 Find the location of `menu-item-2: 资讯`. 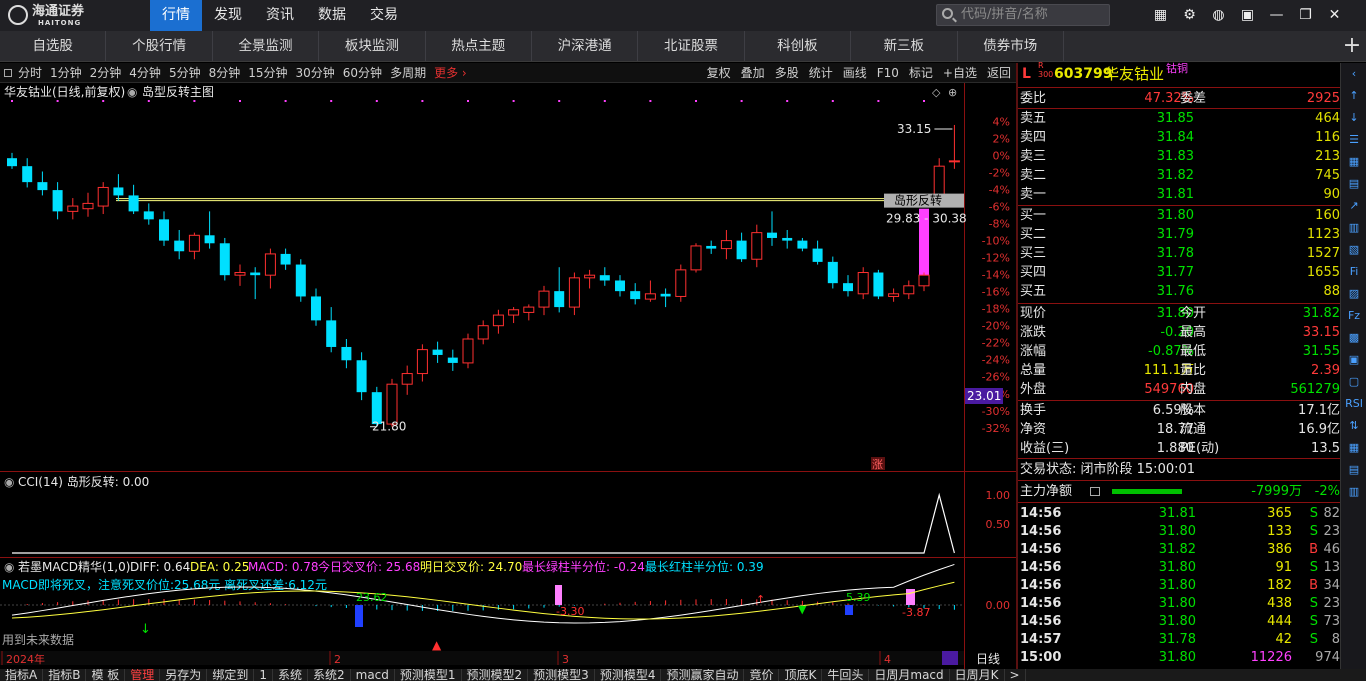

menu-item-2: 资讯 is located at coordinates (280, 15).